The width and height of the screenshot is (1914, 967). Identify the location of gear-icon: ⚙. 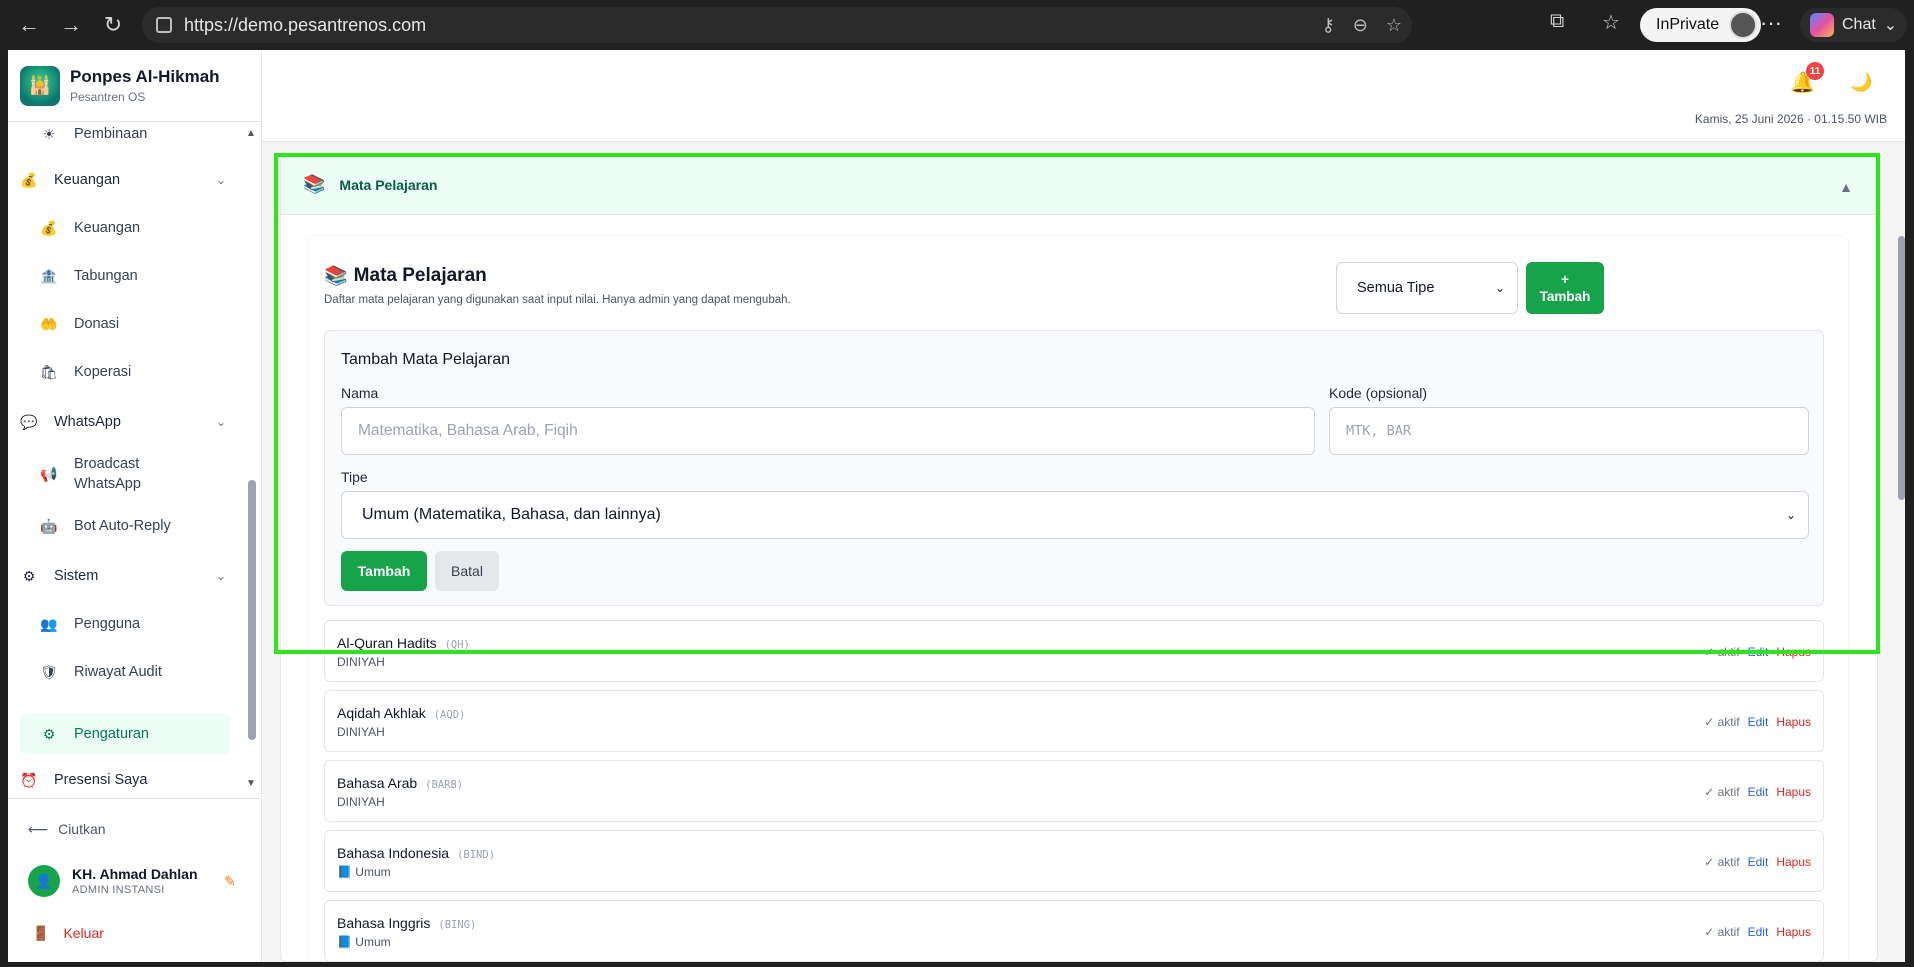
(49, 733).